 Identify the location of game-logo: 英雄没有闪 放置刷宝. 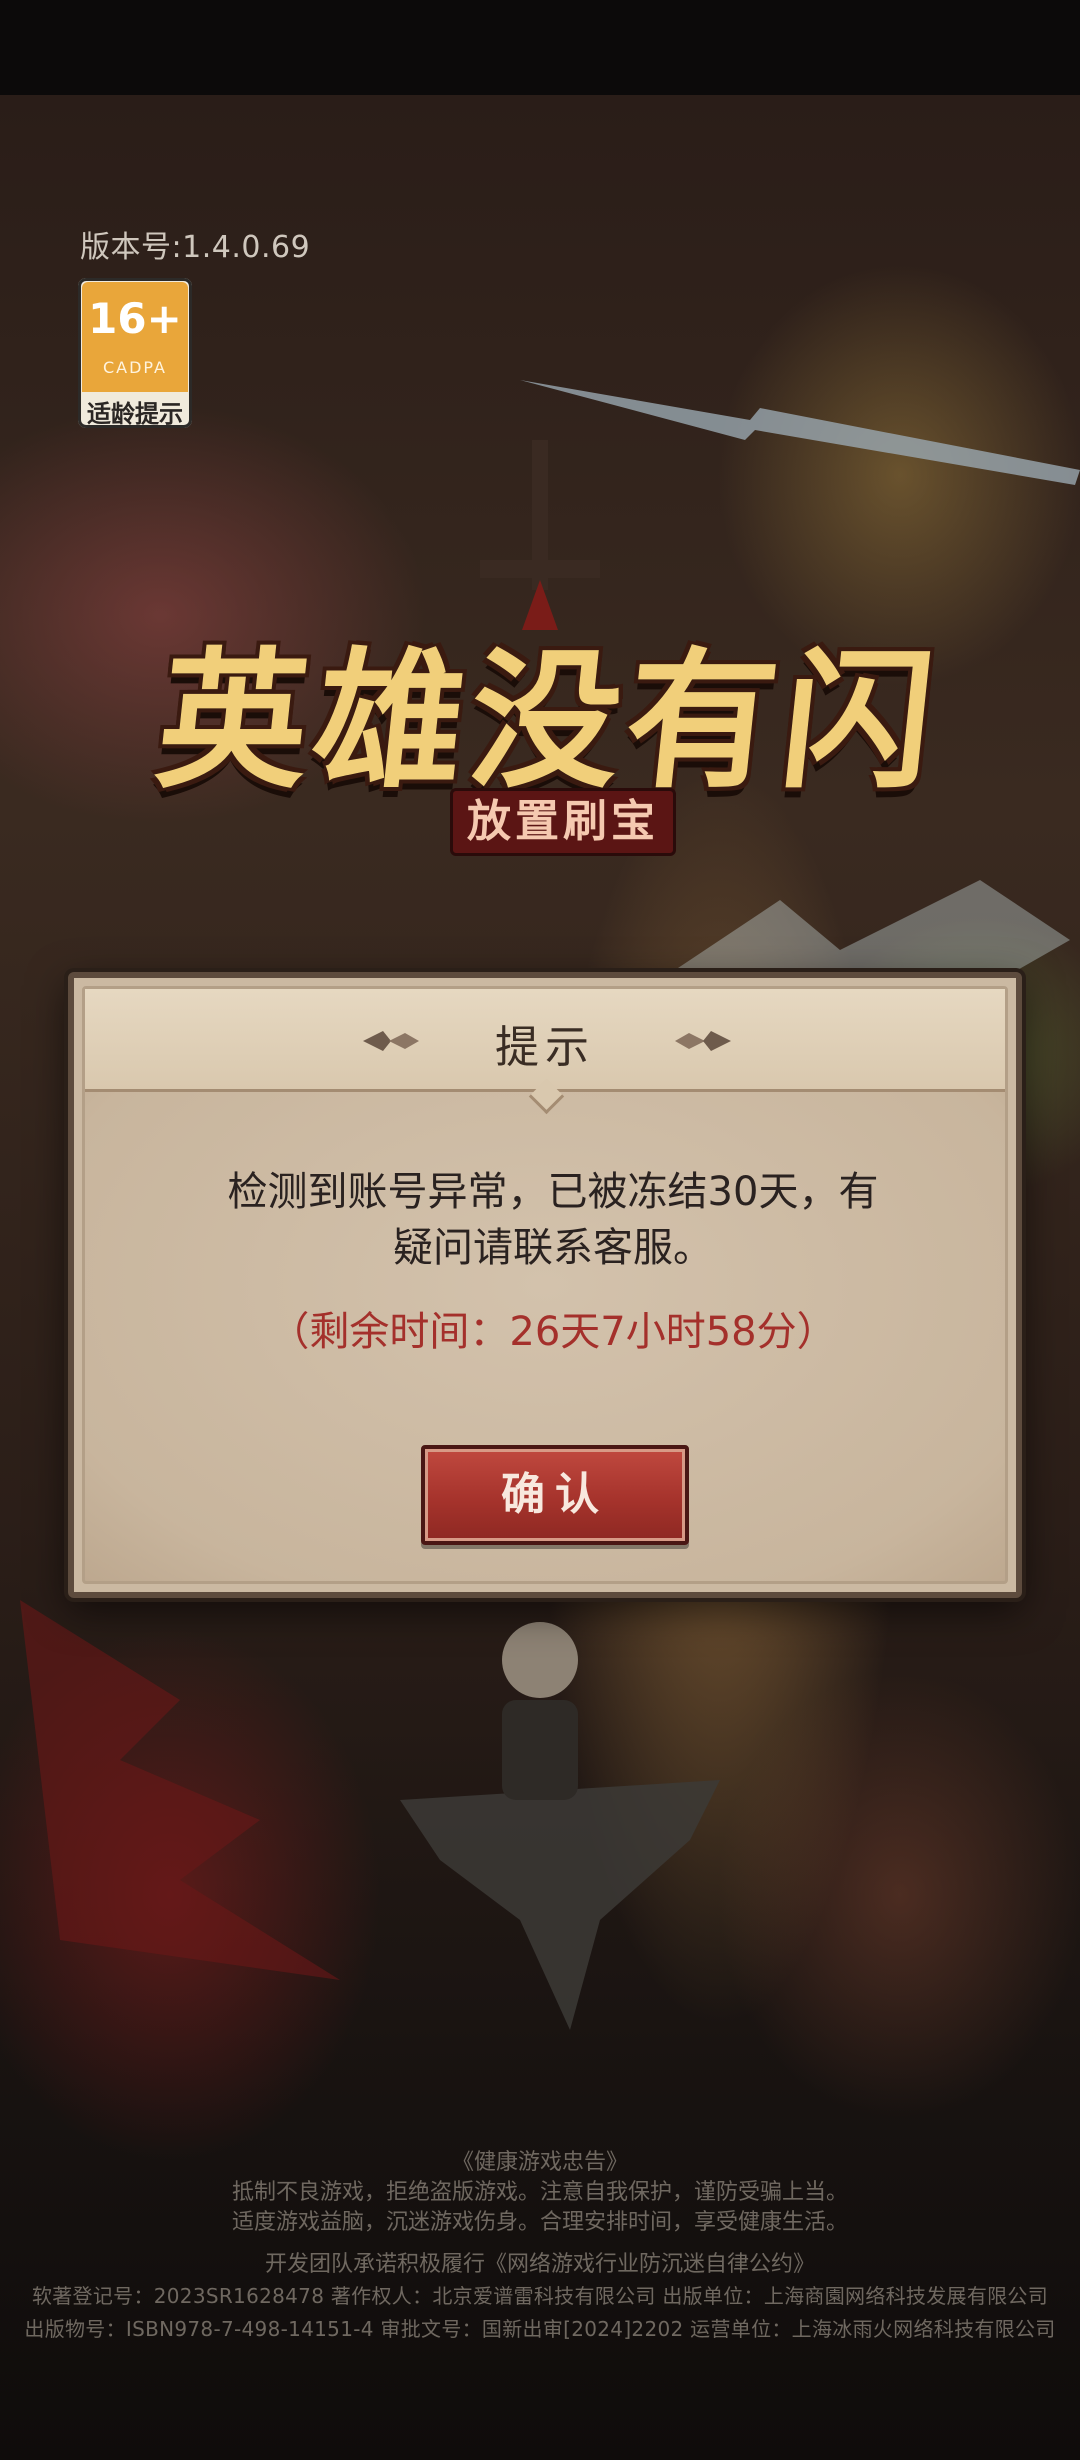
(540, 650).